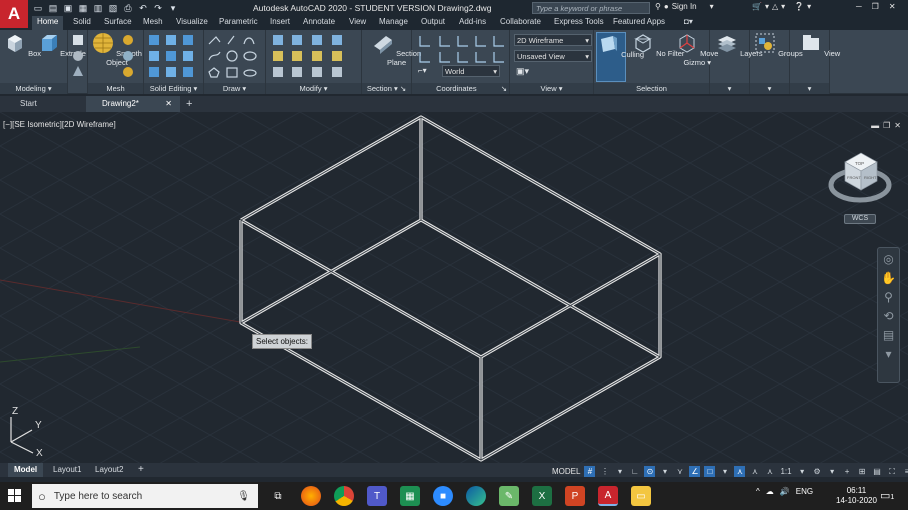 The height and width of the screenshot is (510, 908). I want to click on network-icon: ☁, so click(770, 491).